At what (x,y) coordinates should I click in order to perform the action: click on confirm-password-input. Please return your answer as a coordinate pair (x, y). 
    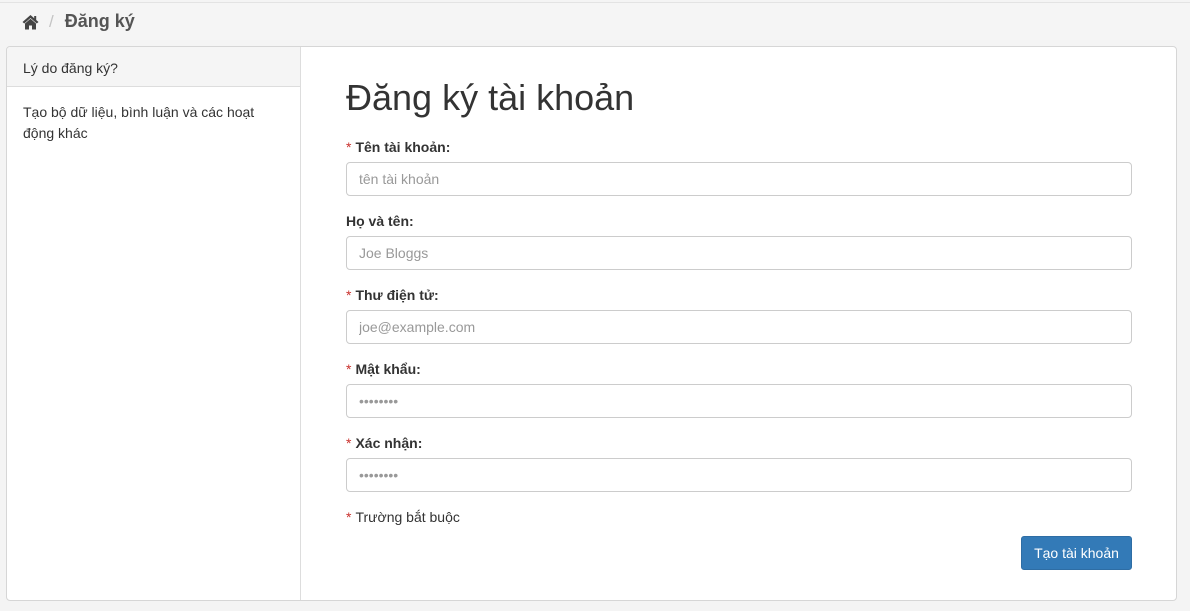
    Looking at the image, I should click on (739, 475).